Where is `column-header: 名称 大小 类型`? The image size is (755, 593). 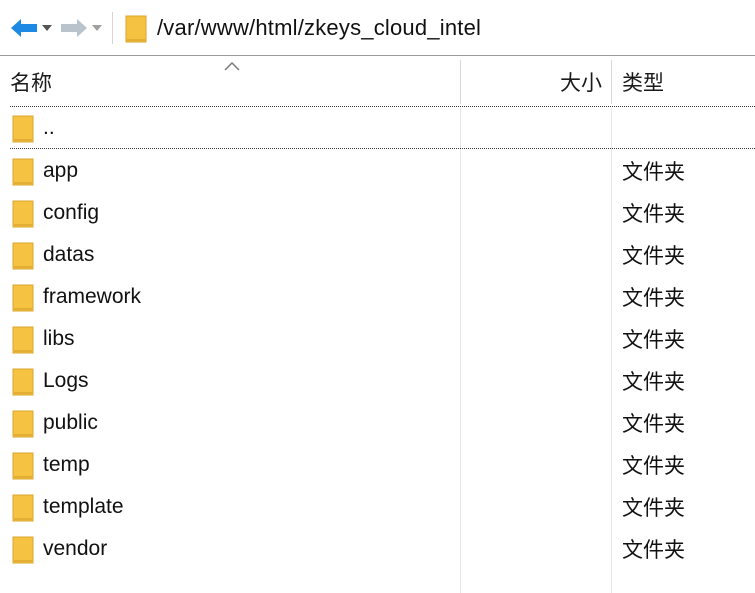
column-header: 名称 大小 类型 is located at coordinates (377, 81).